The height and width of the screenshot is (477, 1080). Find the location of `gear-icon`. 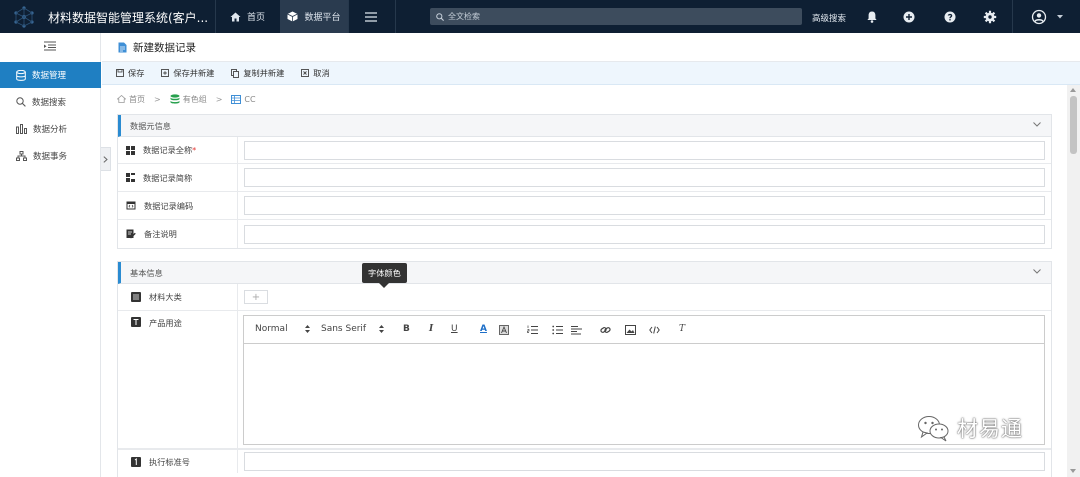

gear-icon is located at coordinates (990, 17).